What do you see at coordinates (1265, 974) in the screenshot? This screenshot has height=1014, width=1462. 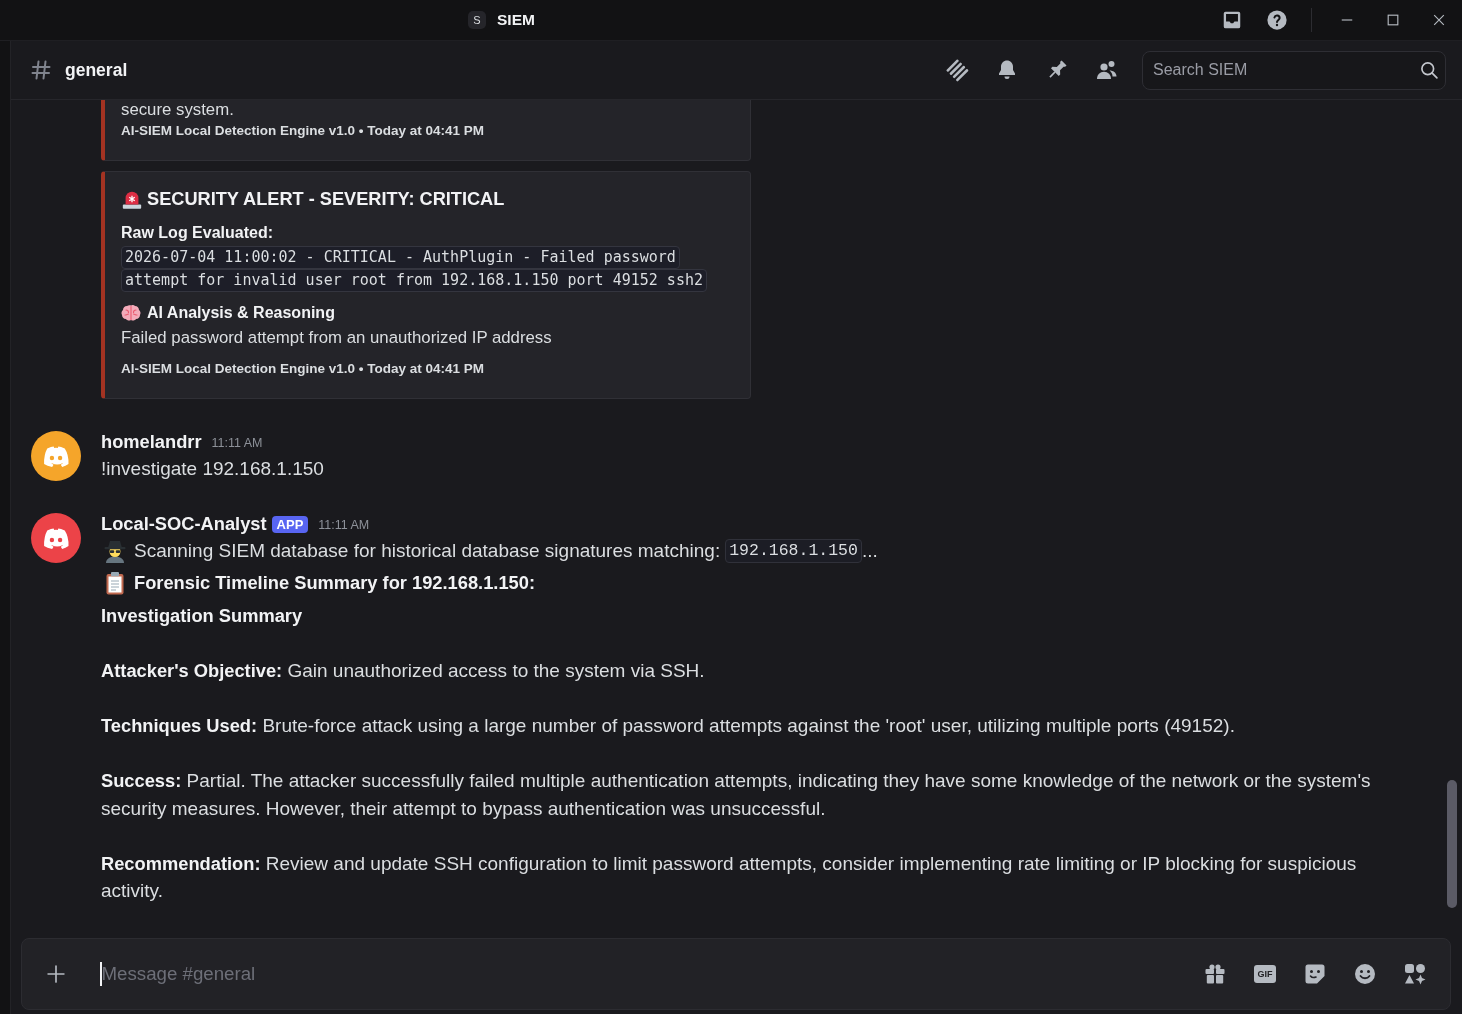 I see `gif-button: GIF` at bounding box center [1265, 974].